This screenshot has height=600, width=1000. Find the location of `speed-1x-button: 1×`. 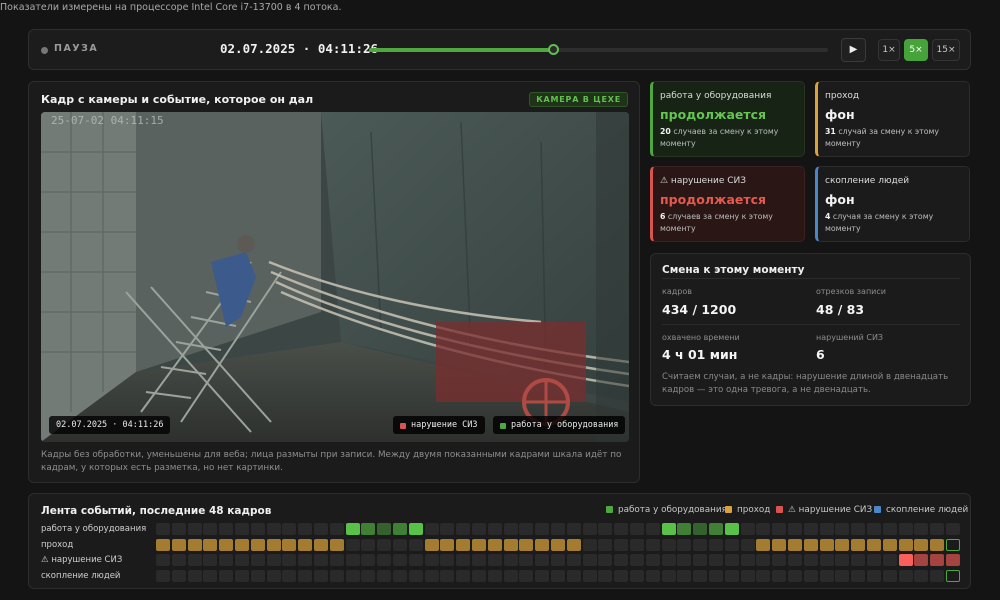

speed-1x-button: 1× is located at coordinates (889, 50).